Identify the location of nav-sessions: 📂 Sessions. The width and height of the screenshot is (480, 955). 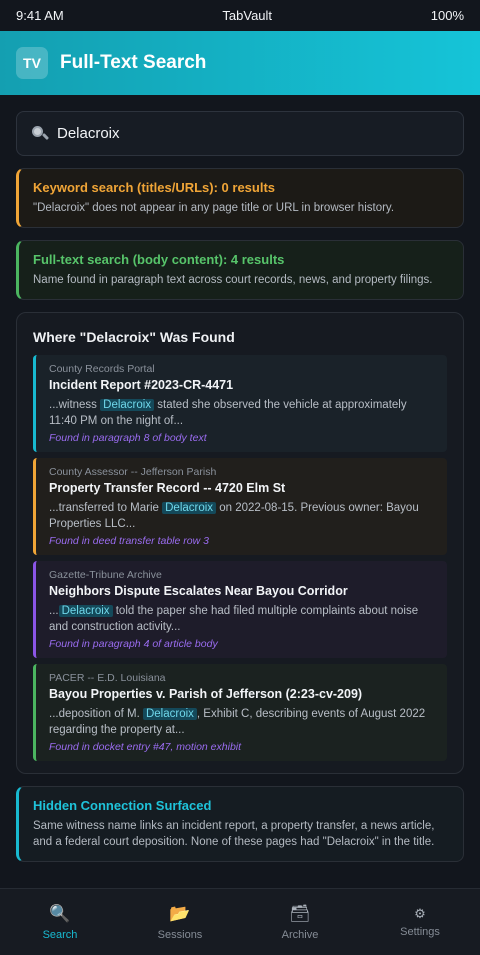
(180, 922).